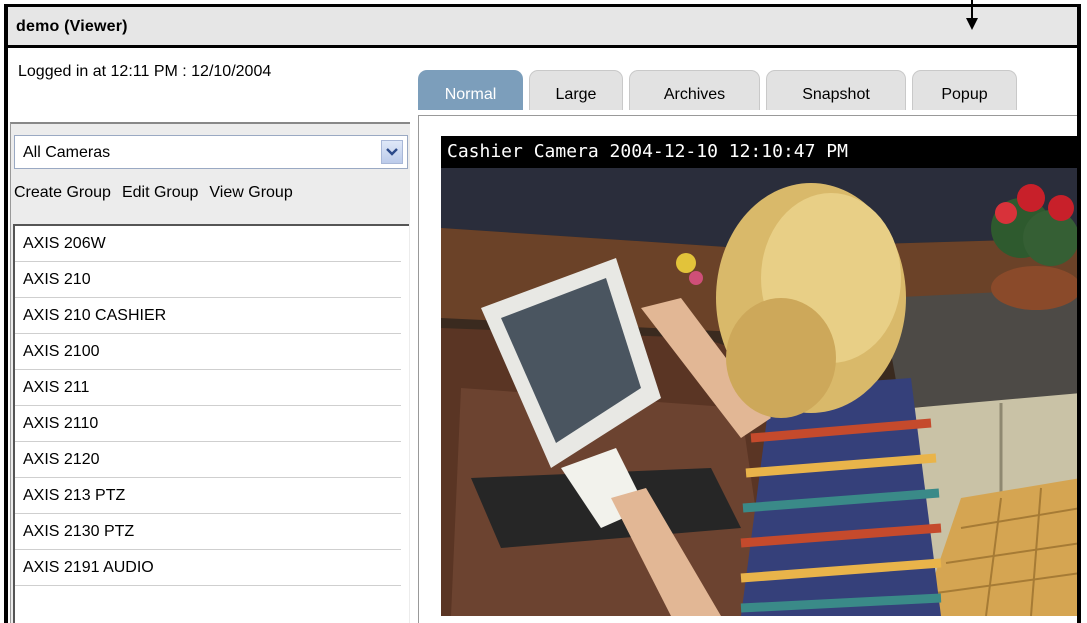 The height and width of the screenshot is (623, 1087). I want to click on camera-list-item: AXIS 2100, so click(208, 352).